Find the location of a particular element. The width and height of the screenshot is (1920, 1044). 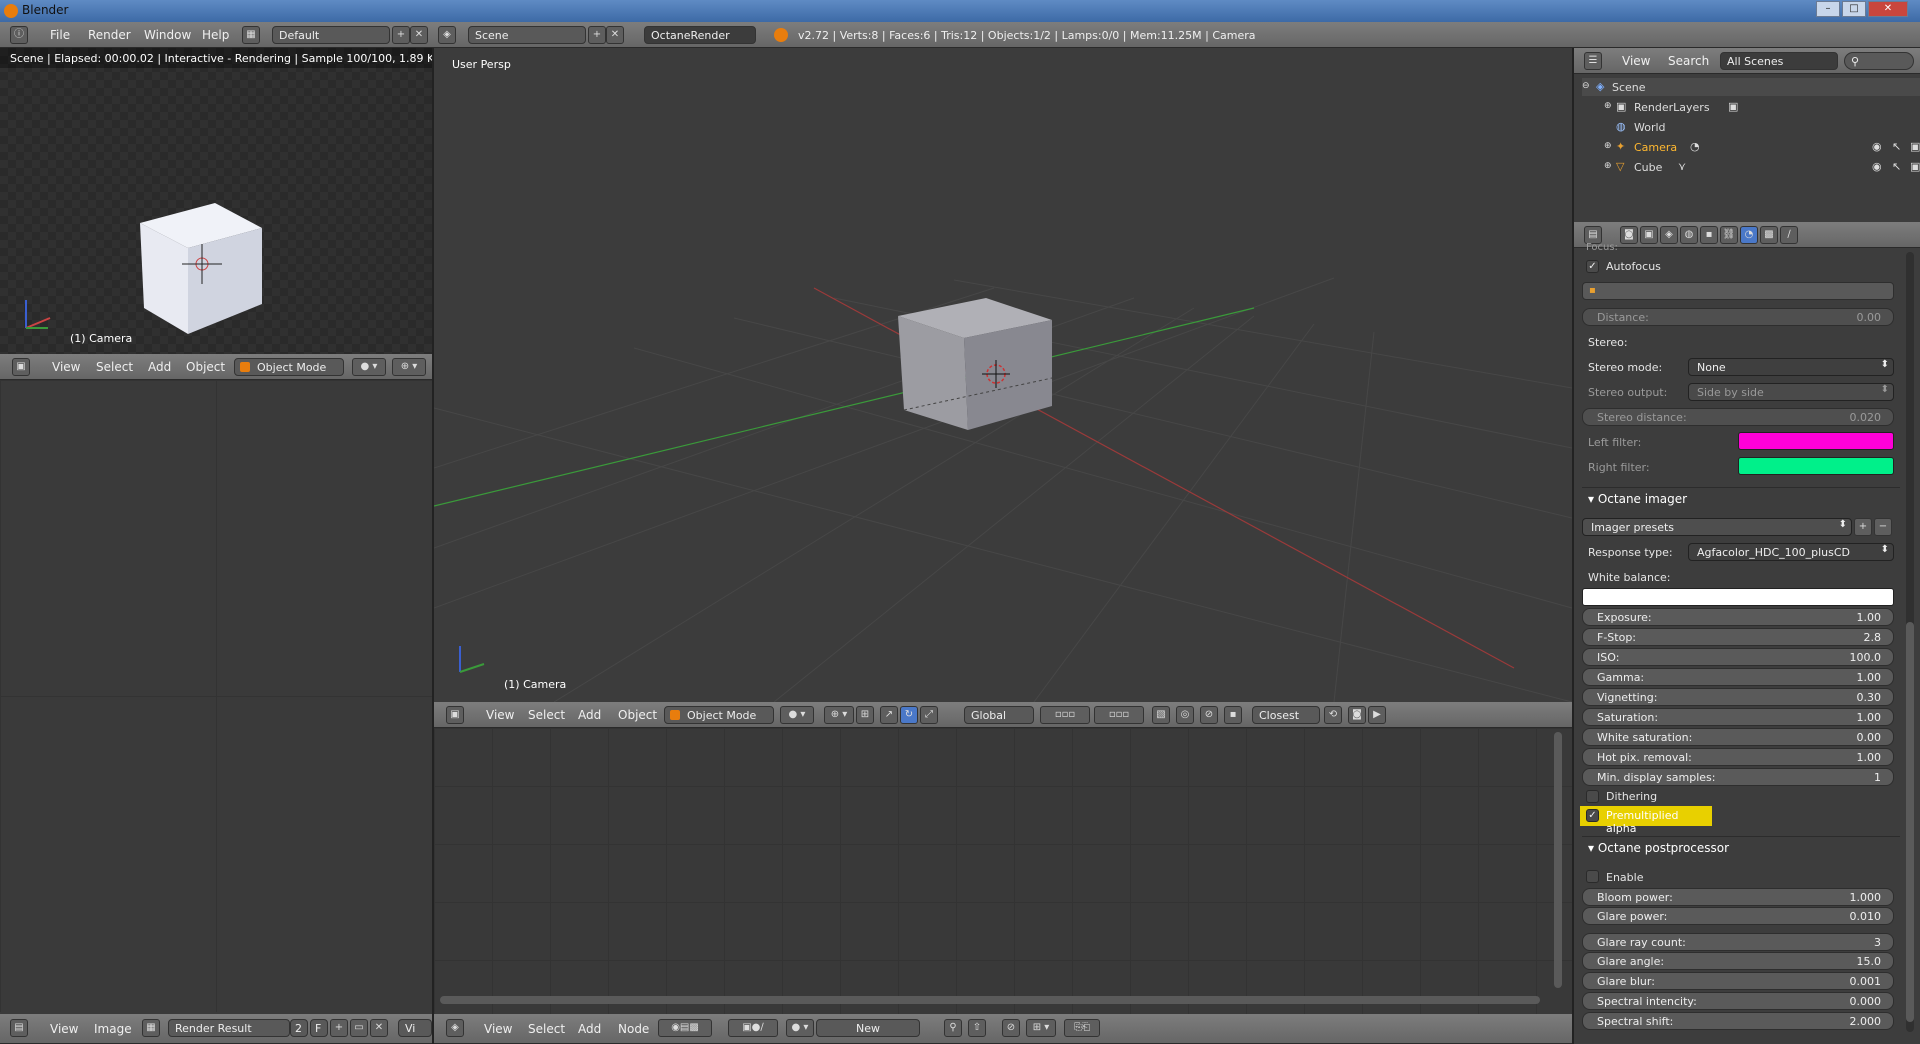

node-menu-add: Add is located at coordinates (589, 1029).